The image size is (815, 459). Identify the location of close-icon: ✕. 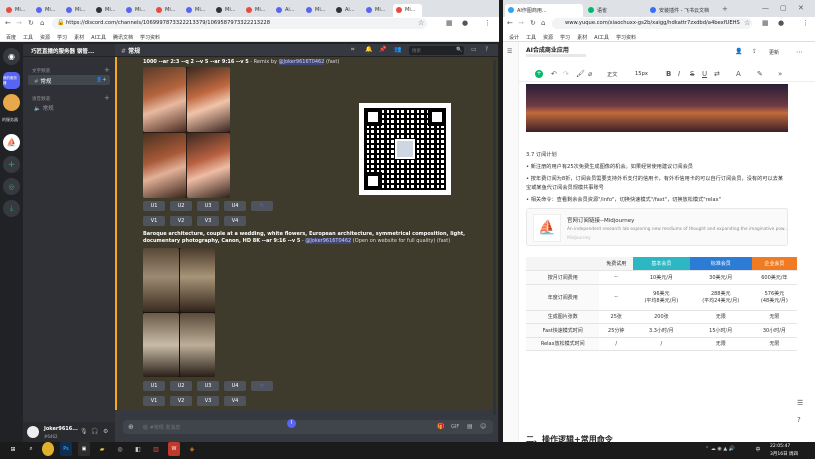
(801, 8).